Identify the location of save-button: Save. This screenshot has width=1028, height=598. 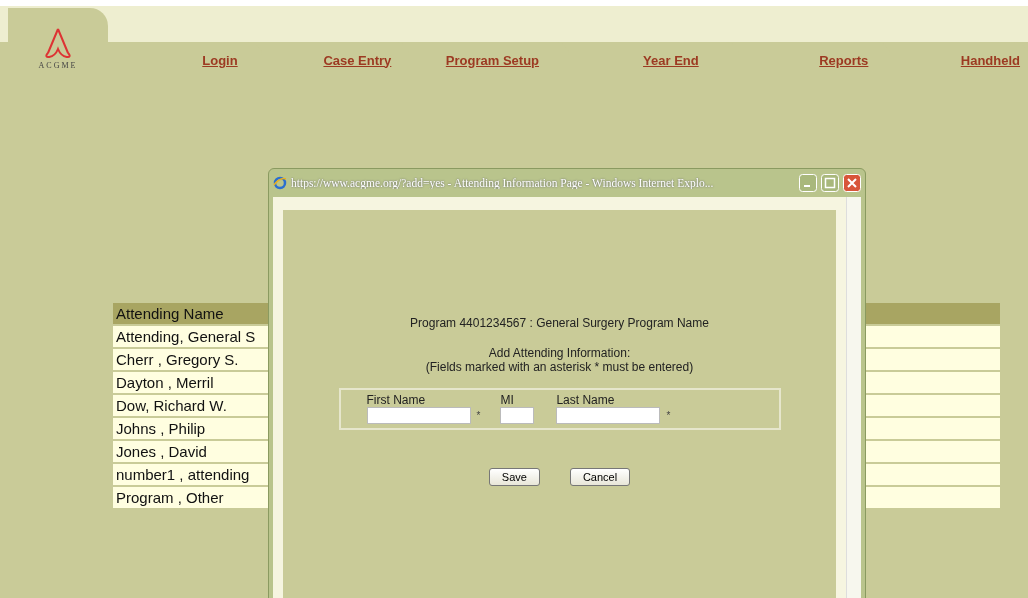
(514, 477).